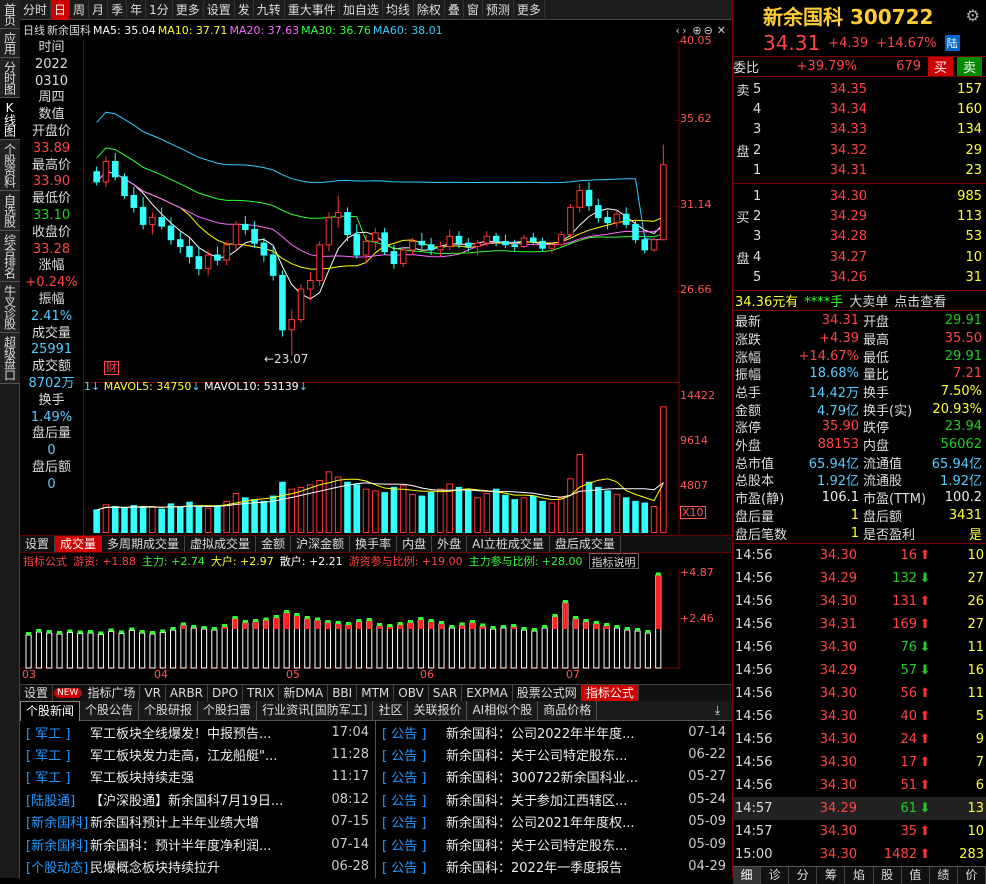 This screenshot has width=986, height=884. Describe the element at coordinates (859, 831) in the screenshot. I see `tick-row: 14:57 34.30 35 ⬆ 10` at that location.